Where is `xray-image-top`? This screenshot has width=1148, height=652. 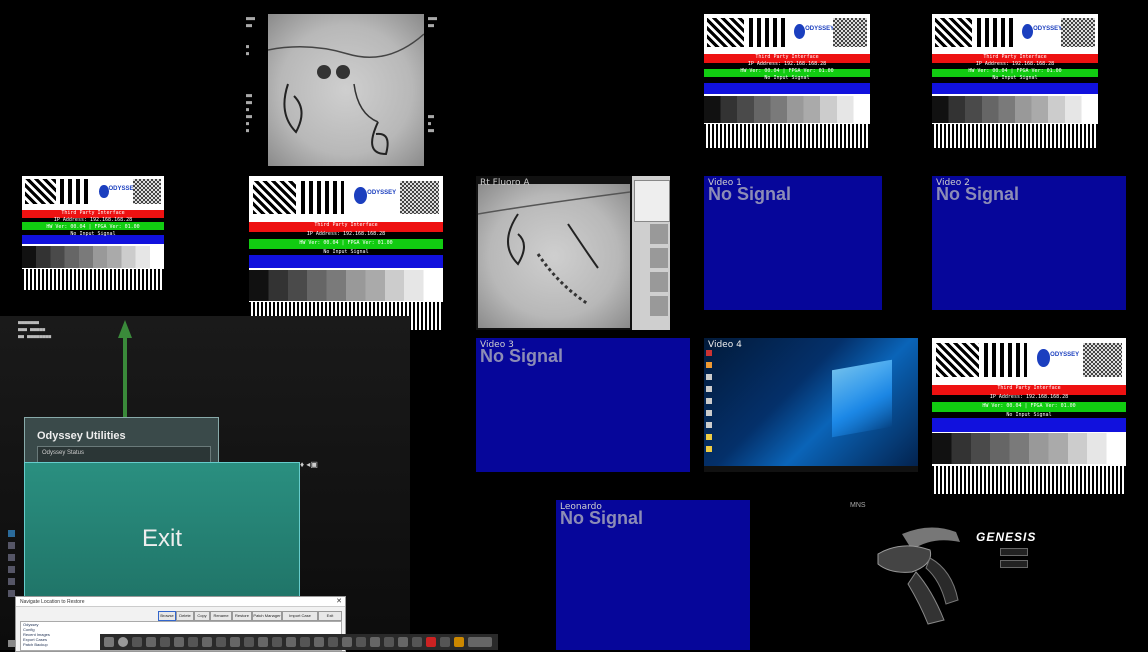 xray-image-top is located at coordinates (346, 90).